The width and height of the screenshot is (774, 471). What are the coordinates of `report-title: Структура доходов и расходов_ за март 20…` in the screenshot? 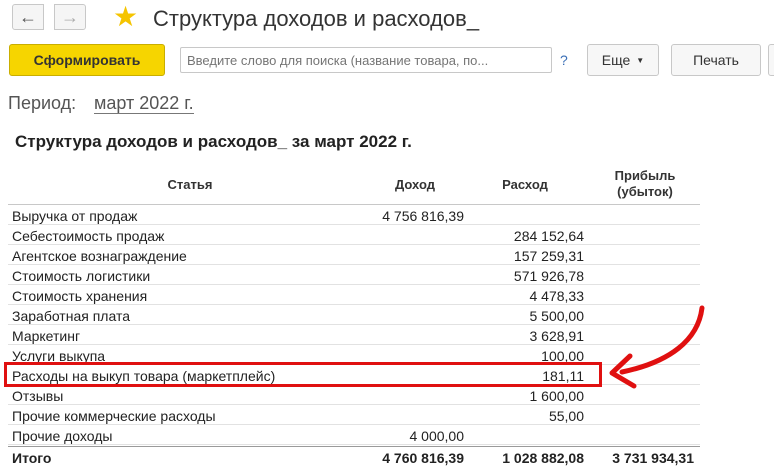 It's located at (213, 141).